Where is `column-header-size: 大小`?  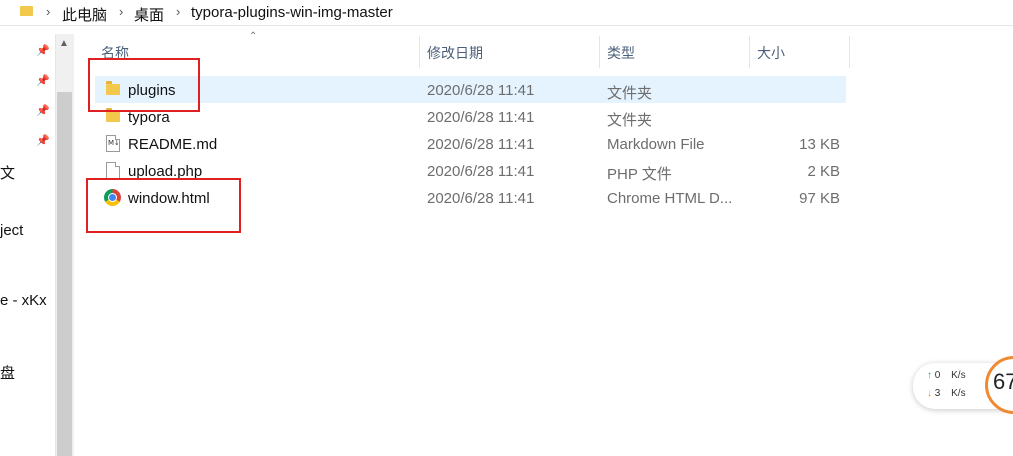
column-header-size: 大小 is located at coordinates (771, 53).